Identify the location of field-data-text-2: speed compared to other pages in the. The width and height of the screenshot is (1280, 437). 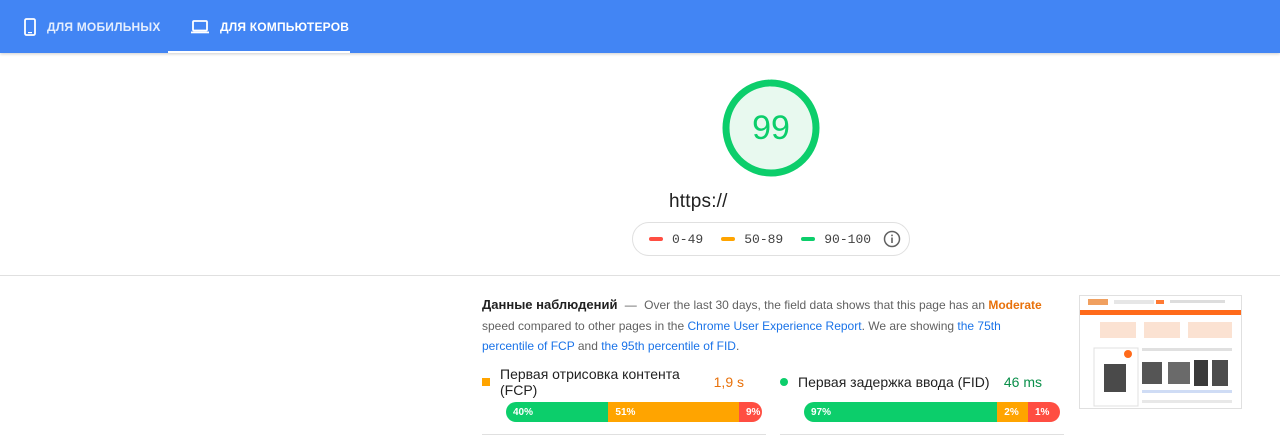
(583, 325).